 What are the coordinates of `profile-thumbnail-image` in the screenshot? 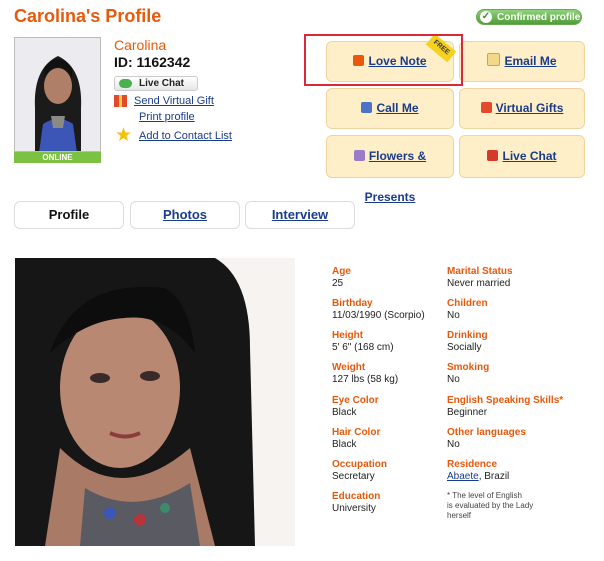 It's located at (57, 94).